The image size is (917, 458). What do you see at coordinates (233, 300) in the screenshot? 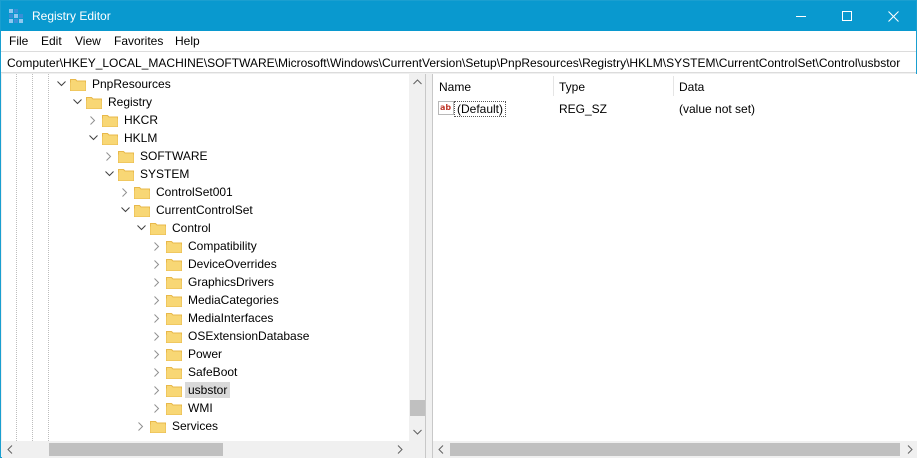
I see `tree-node-label: MediaCategories` at bounding box center [233, 300].